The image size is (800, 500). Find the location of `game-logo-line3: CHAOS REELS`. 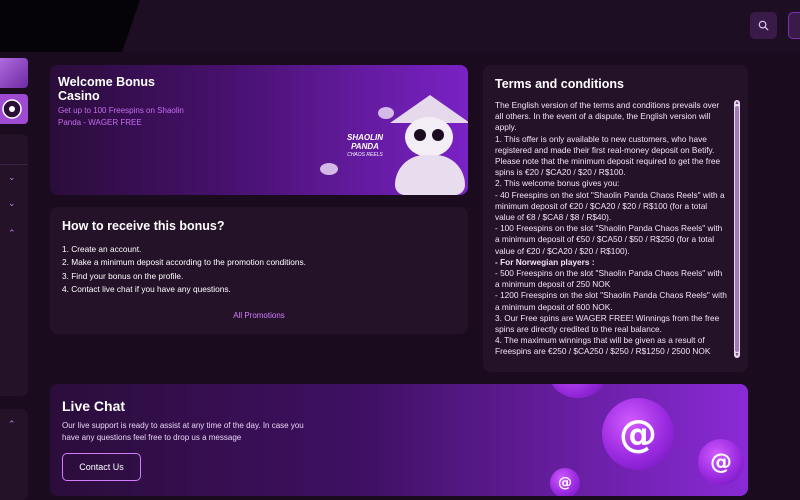

game-logo-line3: CHAOS REELS is located at coordinates (365, 155).